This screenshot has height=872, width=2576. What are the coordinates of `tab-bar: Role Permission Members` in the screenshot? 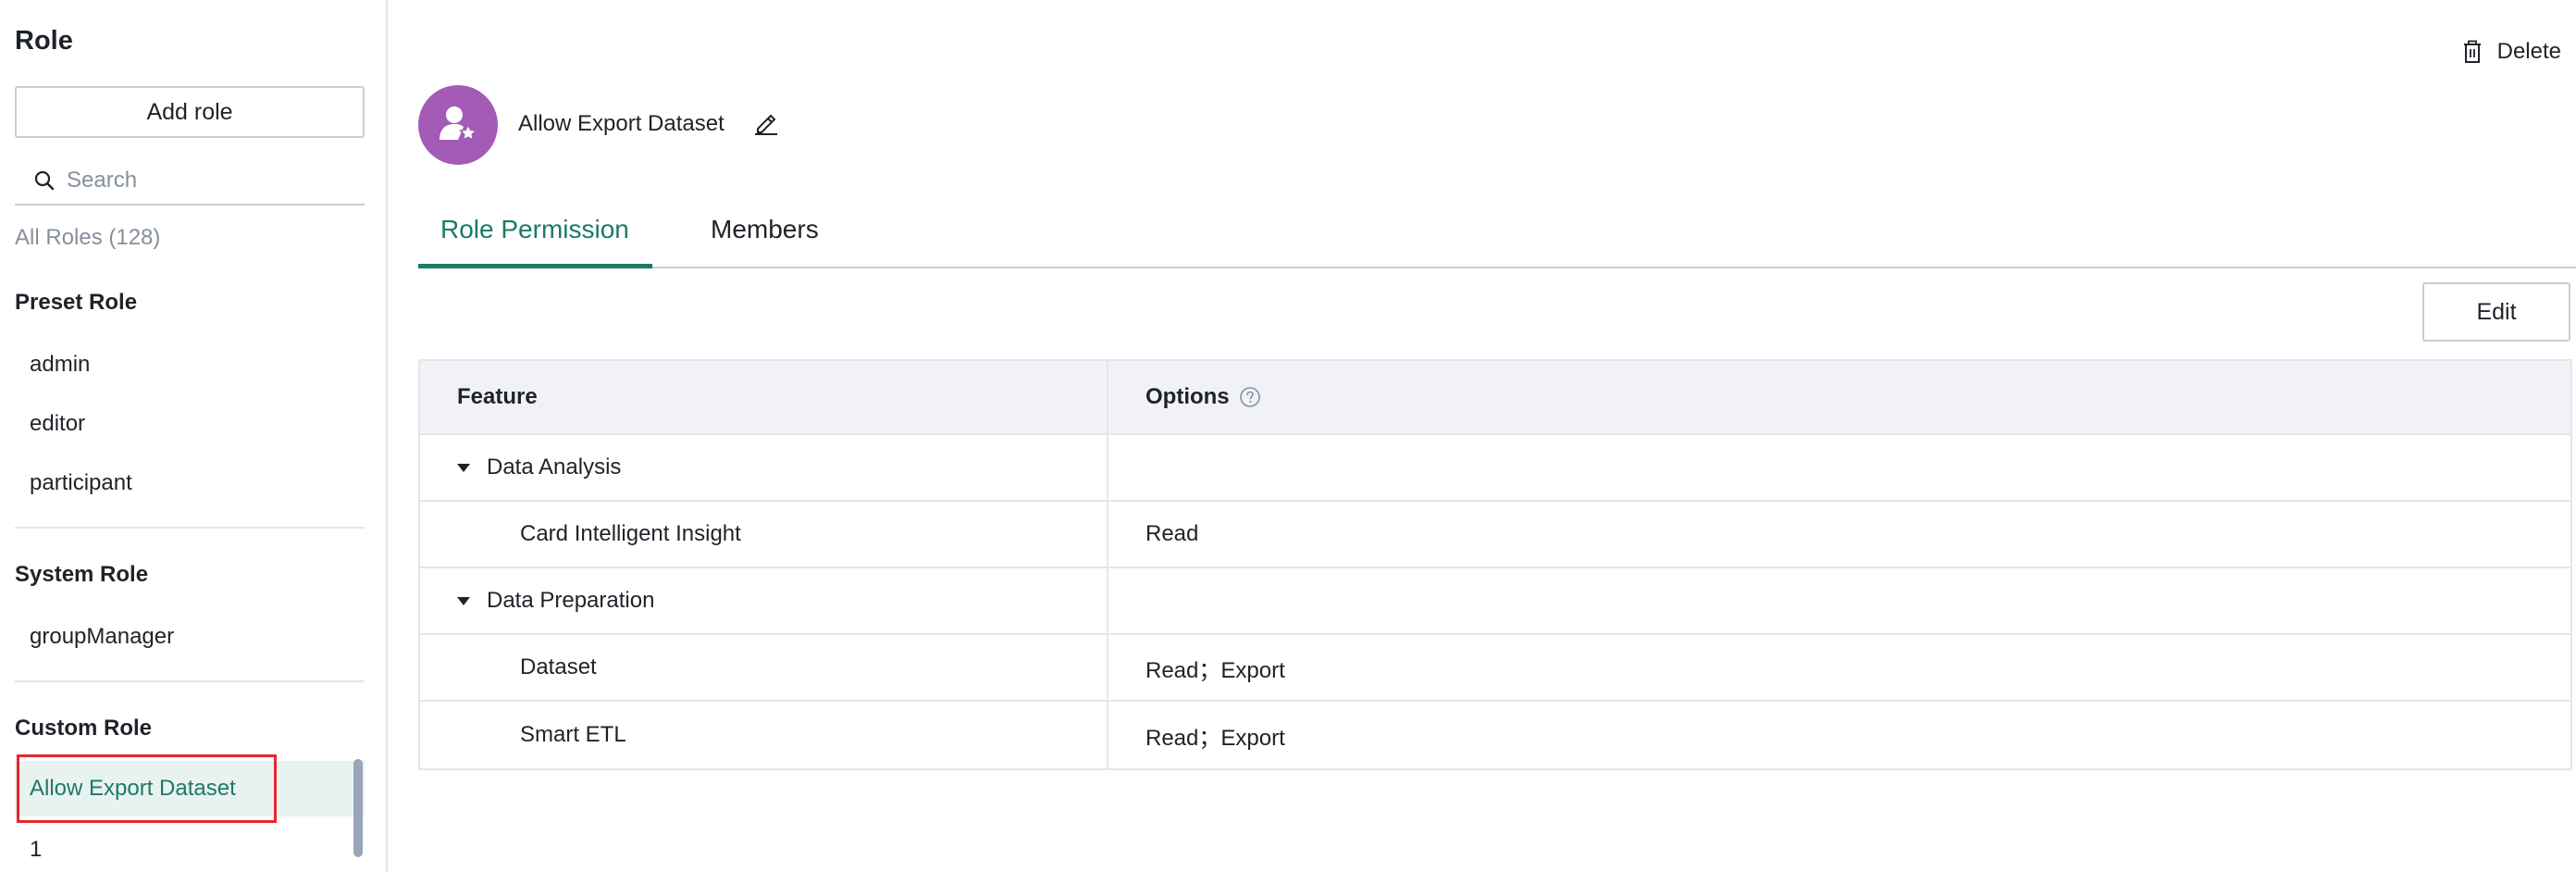 It's located at (1497, 231).